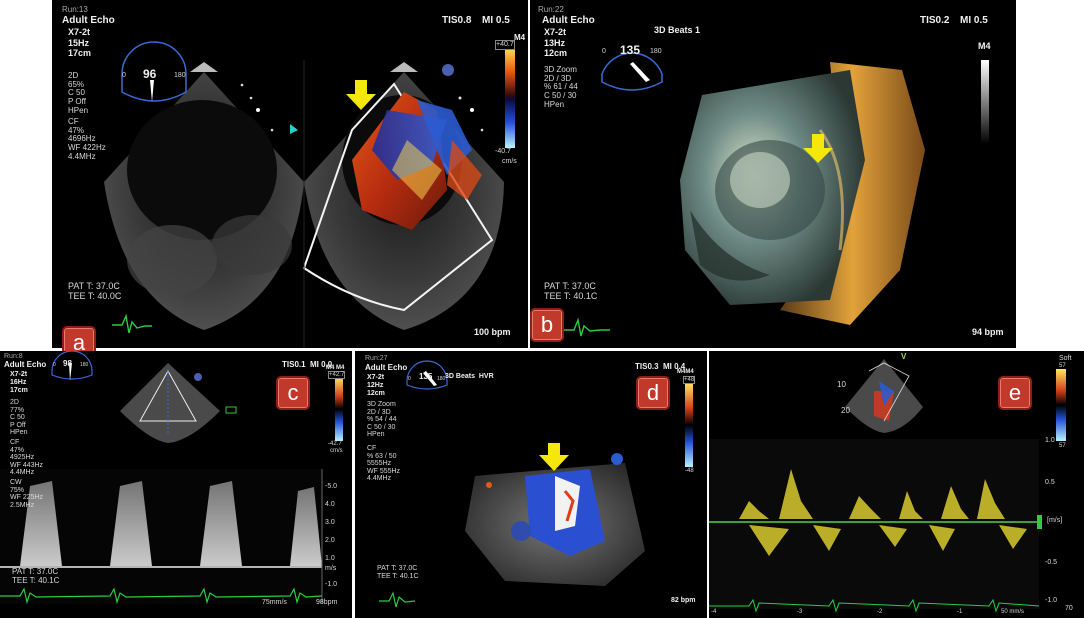 The height and width of the screenshot is (618, 1084). What do you see at coordinates (457, 20) in the screenshot?
I see `panel-a-tis: TIS0.8` at bounding box center [457, 20].